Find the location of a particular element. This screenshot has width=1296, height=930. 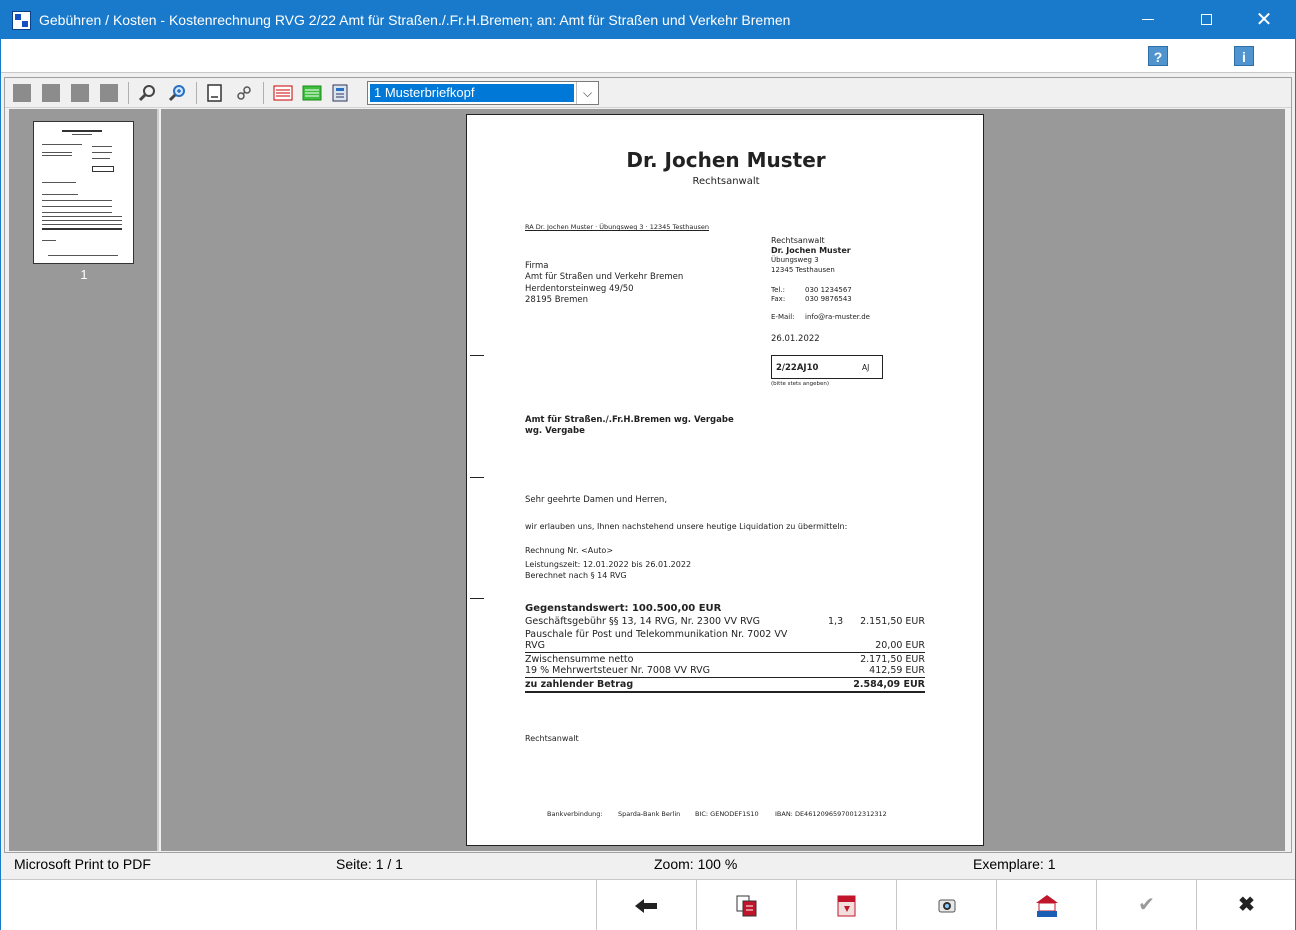

file-number: 2/22AJ10 is located at coordinates (797, 368).